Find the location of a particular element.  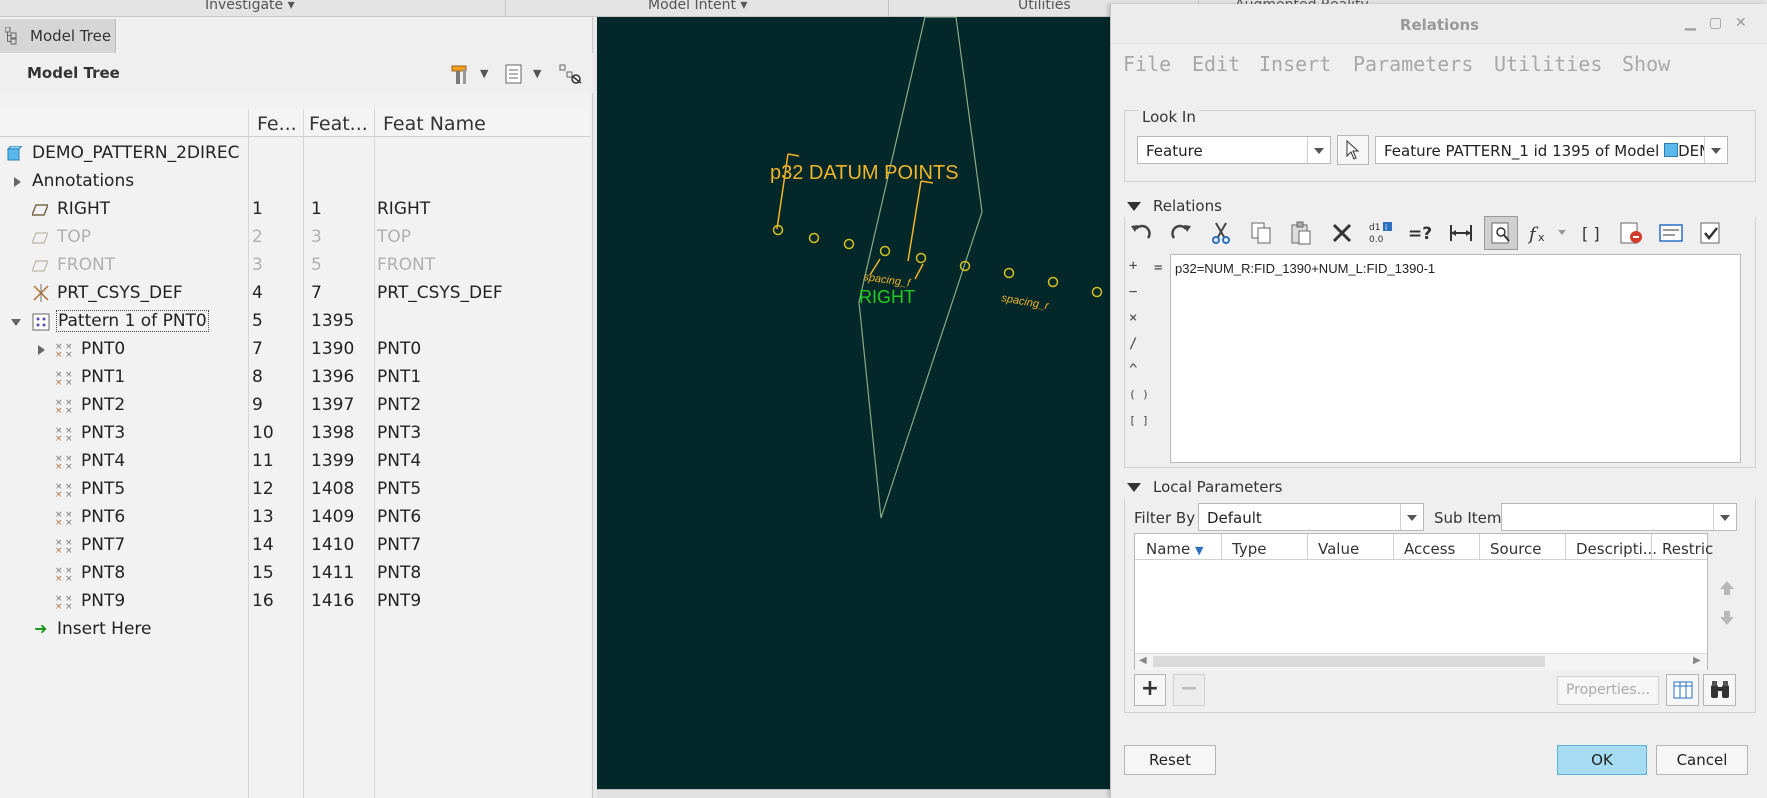

tree-row-model-root: DEMO_PATTERN_2DIREC is located at coordinates (295, 154).